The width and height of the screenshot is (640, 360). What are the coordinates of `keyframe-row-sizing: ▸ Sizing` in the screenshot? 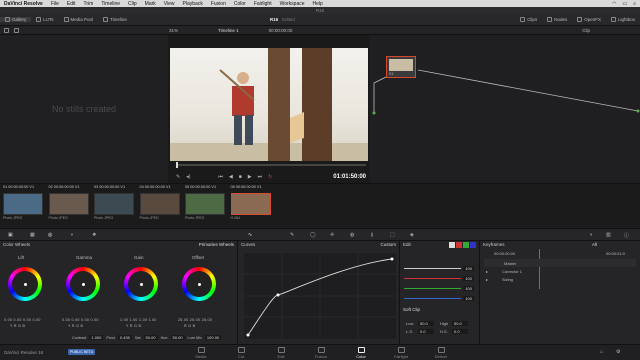 It's located at (560, 279).